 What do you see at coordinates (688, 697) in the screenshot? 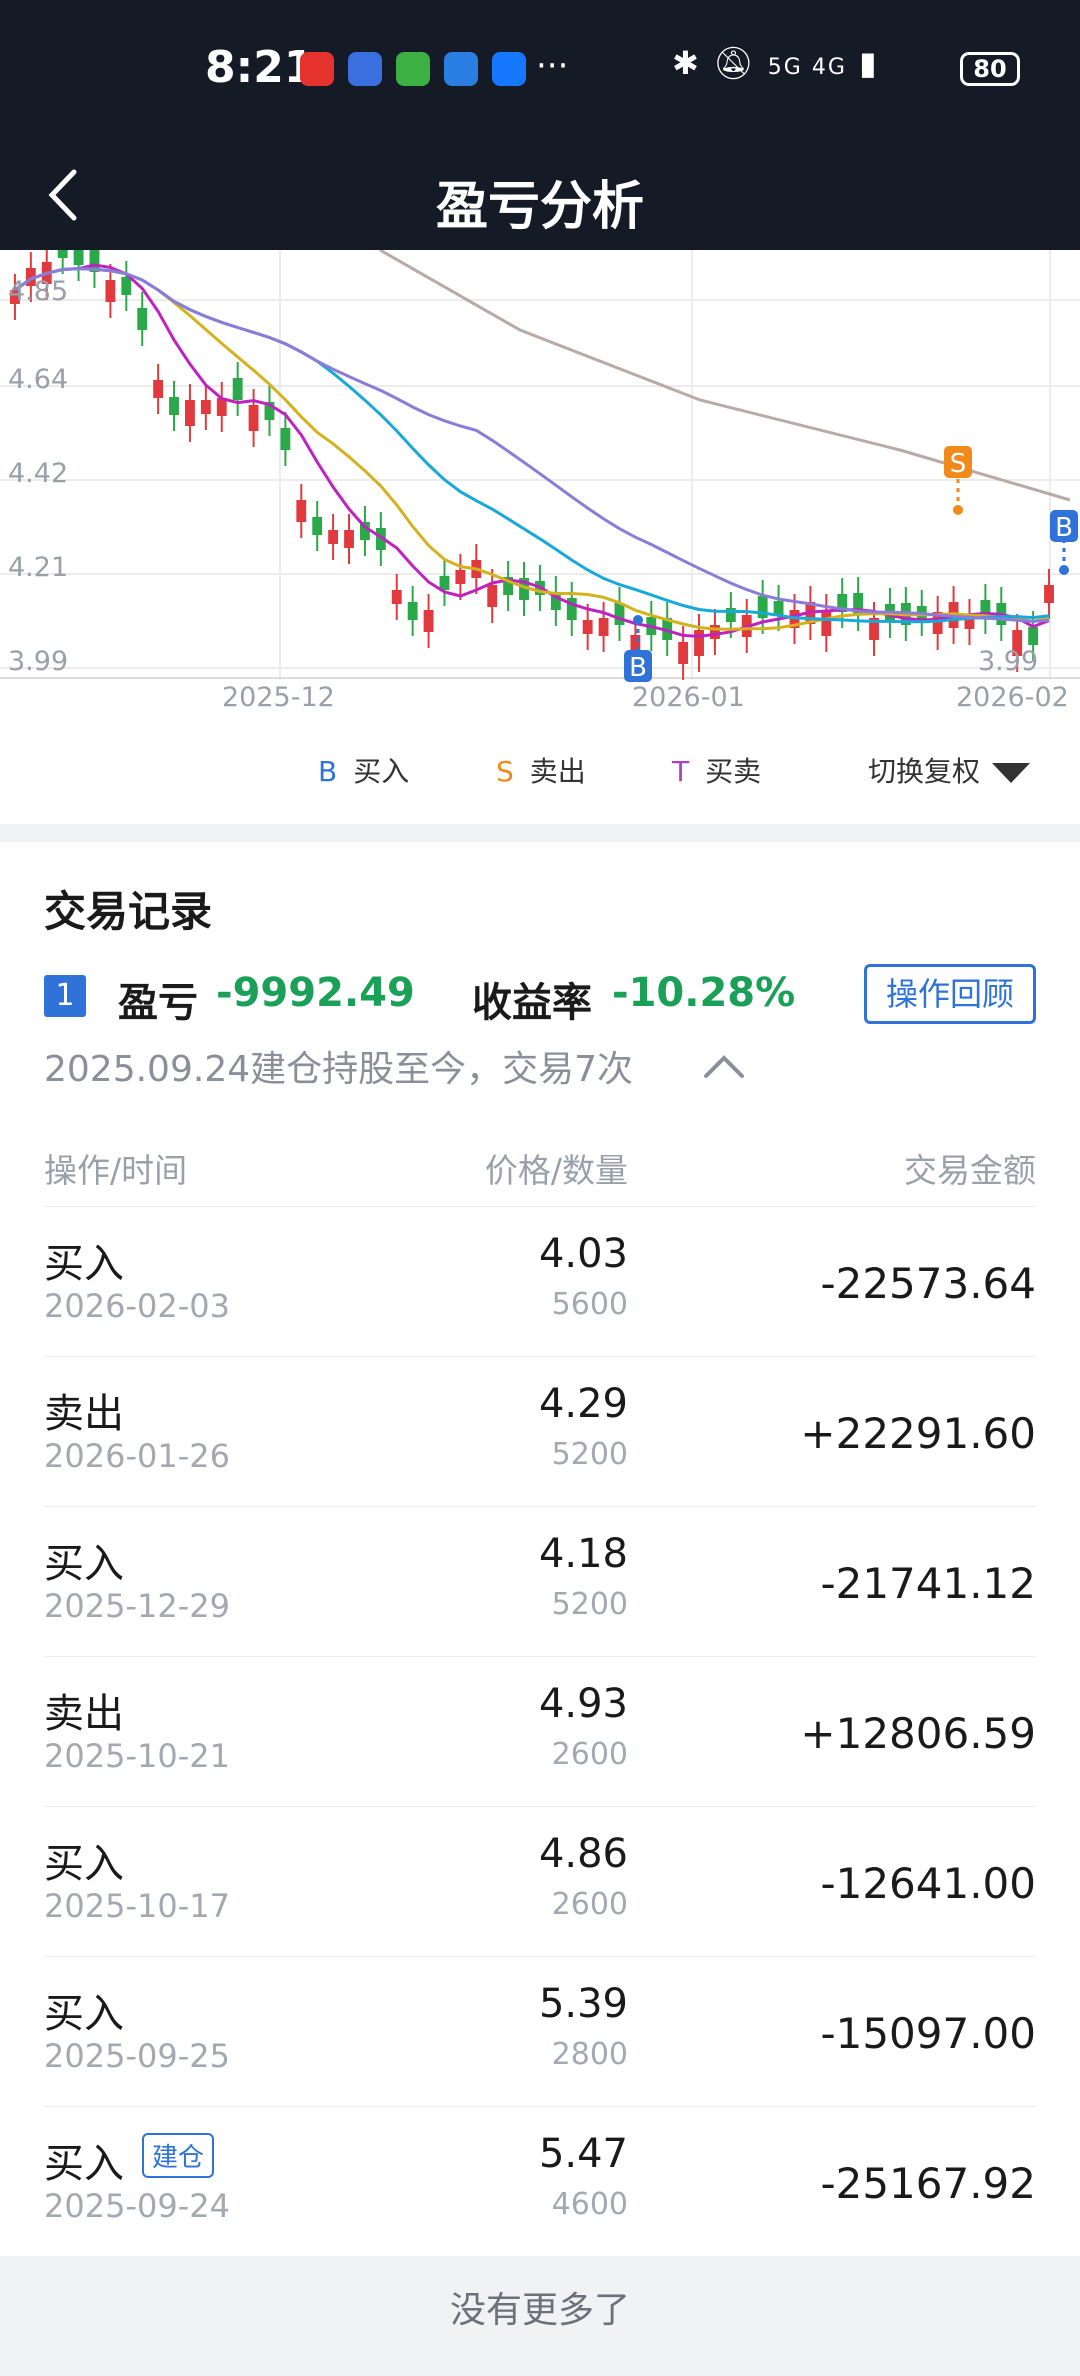
I see `x-axis-label: 2026-01` at bounding box center [688, 697].